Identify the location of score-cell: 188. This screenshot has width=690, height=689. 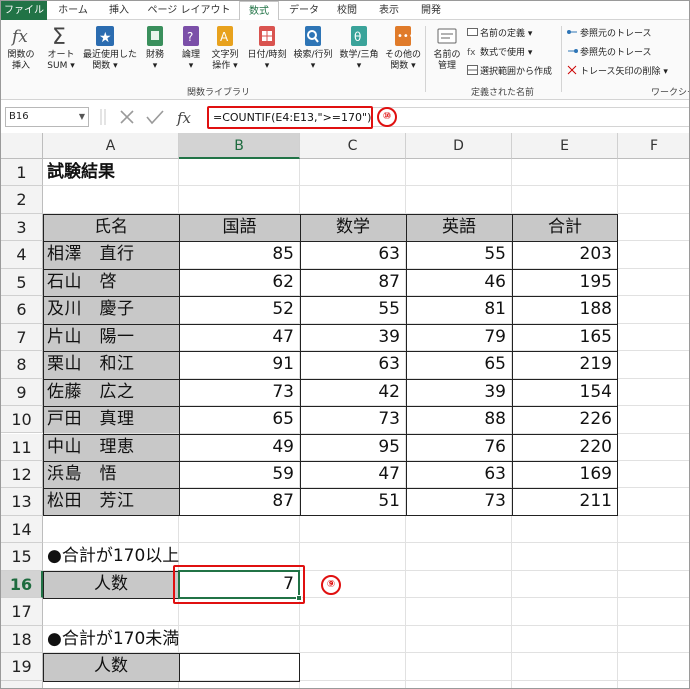
(565, 309).